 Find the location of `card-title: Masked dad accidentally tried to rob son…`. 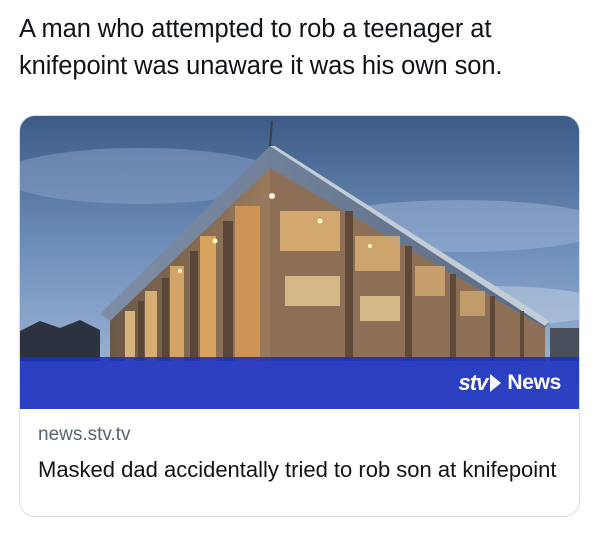

card-title: Masked dad accidentally tried to rob son… is located at coordinates (298, 470).